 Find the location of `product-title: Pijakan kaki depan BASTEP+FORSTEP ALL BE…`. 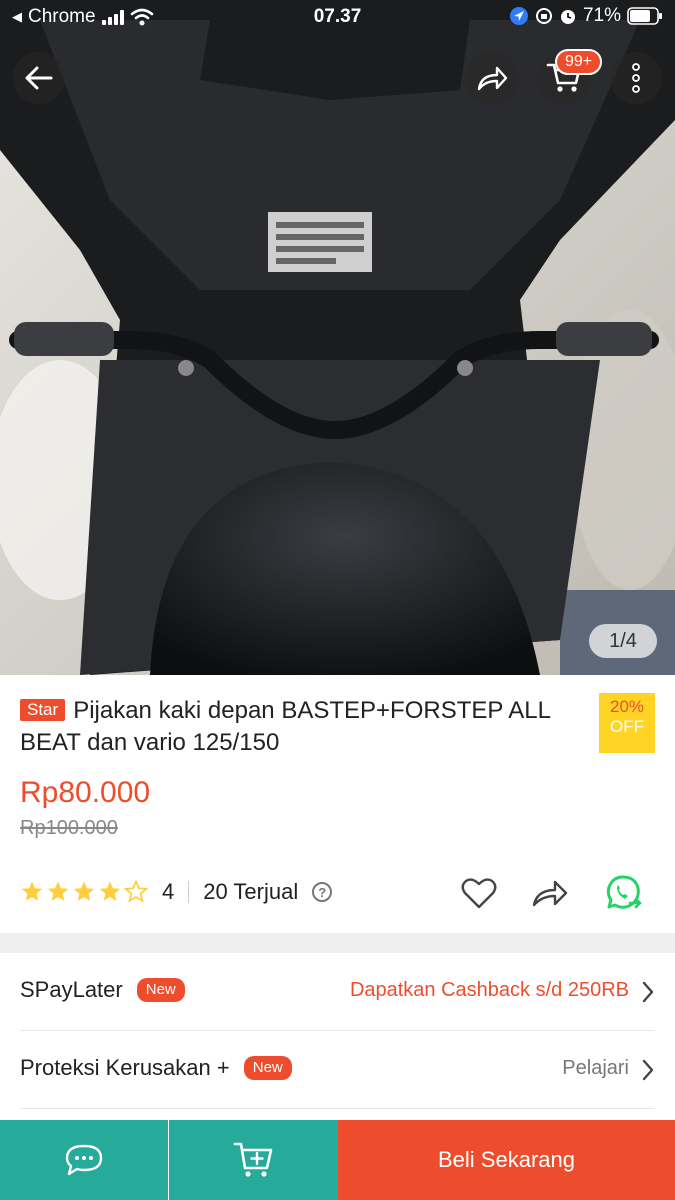

product-title: Pijakan kaki depan BASTEP+FORSTEP ALL BE… is located at coordinates (285, 726).